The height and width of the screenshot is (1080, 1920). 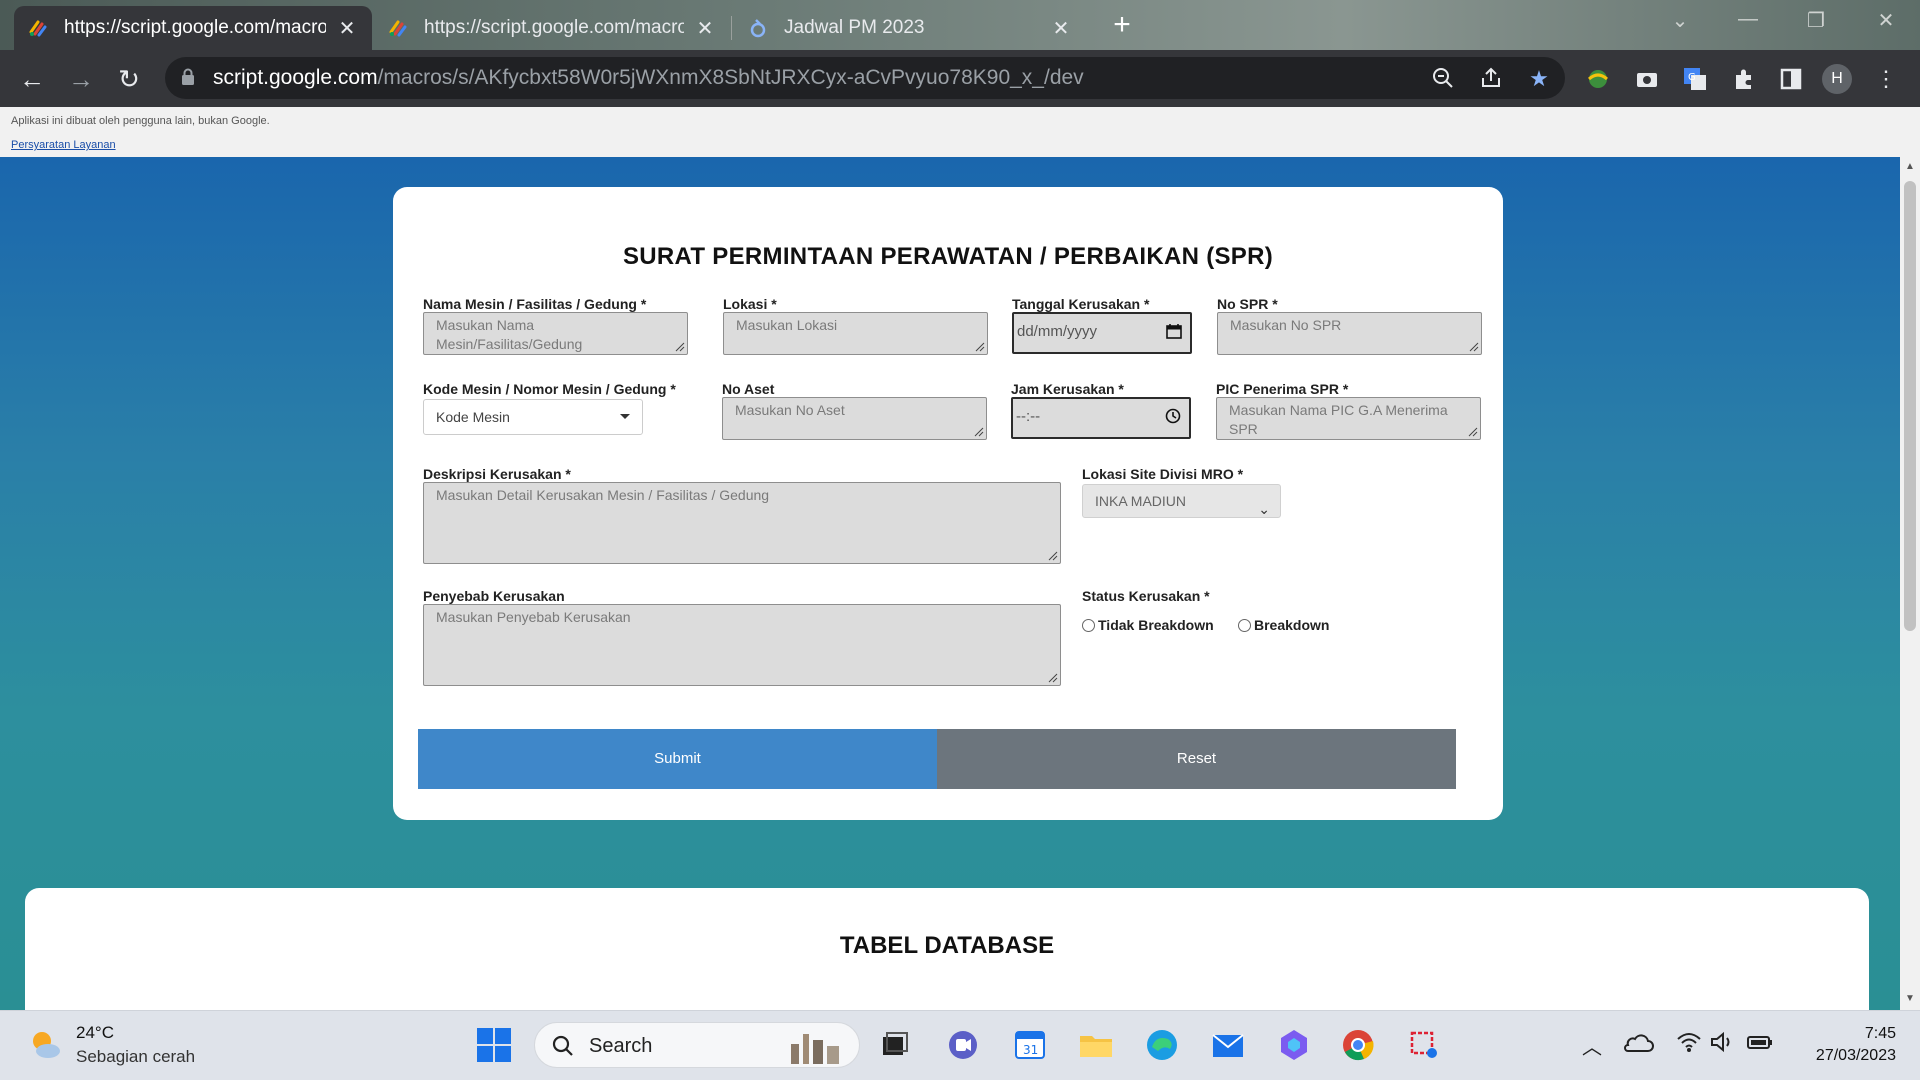 I want to click on google-translate-icon: G, so click(x=1695, y=79).